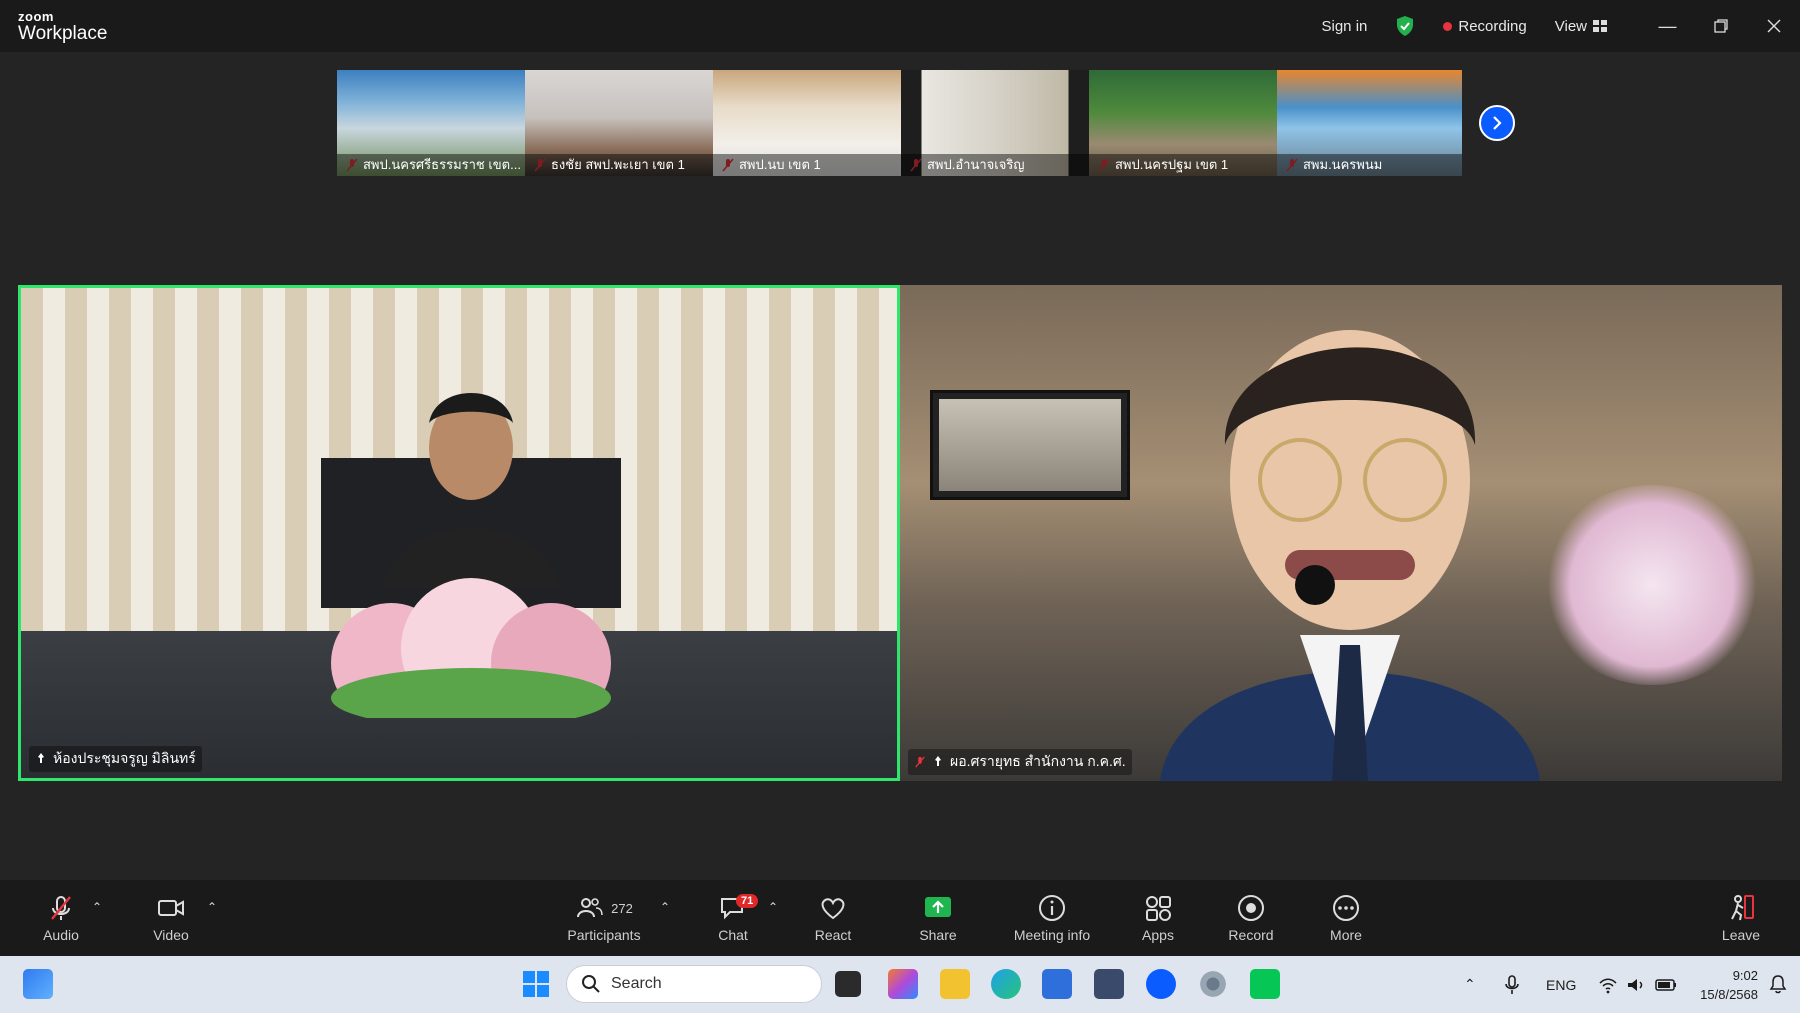 This screenshot has width=1800, height=1013. Describe the element at coordinates (171, 908) in the screenshot. I see `video-camera-icon` at that location.